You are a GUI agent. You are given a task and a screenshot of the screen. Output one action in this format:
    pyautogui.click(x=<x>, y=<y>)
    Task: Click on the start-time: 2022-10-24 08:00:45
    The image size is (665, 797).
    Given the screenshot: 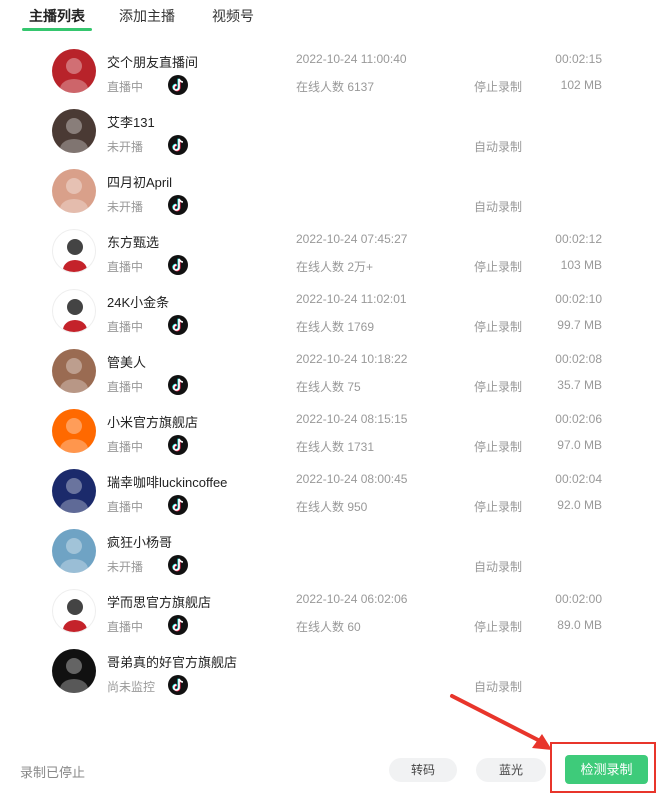 What is the action you would take?
    pyautogui.click(x=352, y=479)
    